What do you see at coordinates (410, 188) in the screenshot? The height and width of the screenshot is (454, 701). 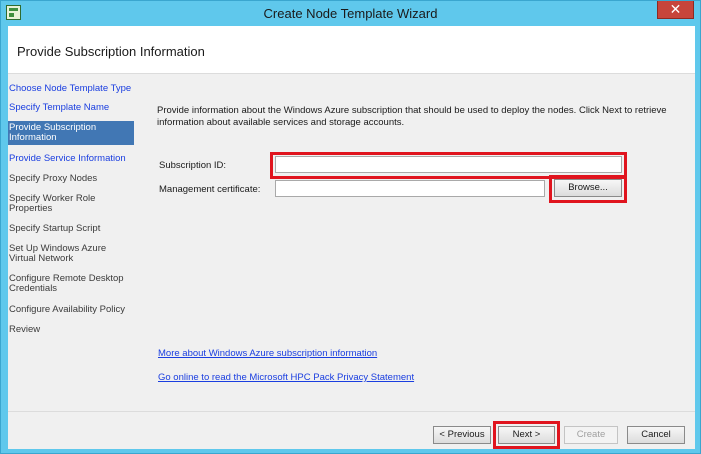 I see `management-certificate-input` at bounding box center [410, 188].